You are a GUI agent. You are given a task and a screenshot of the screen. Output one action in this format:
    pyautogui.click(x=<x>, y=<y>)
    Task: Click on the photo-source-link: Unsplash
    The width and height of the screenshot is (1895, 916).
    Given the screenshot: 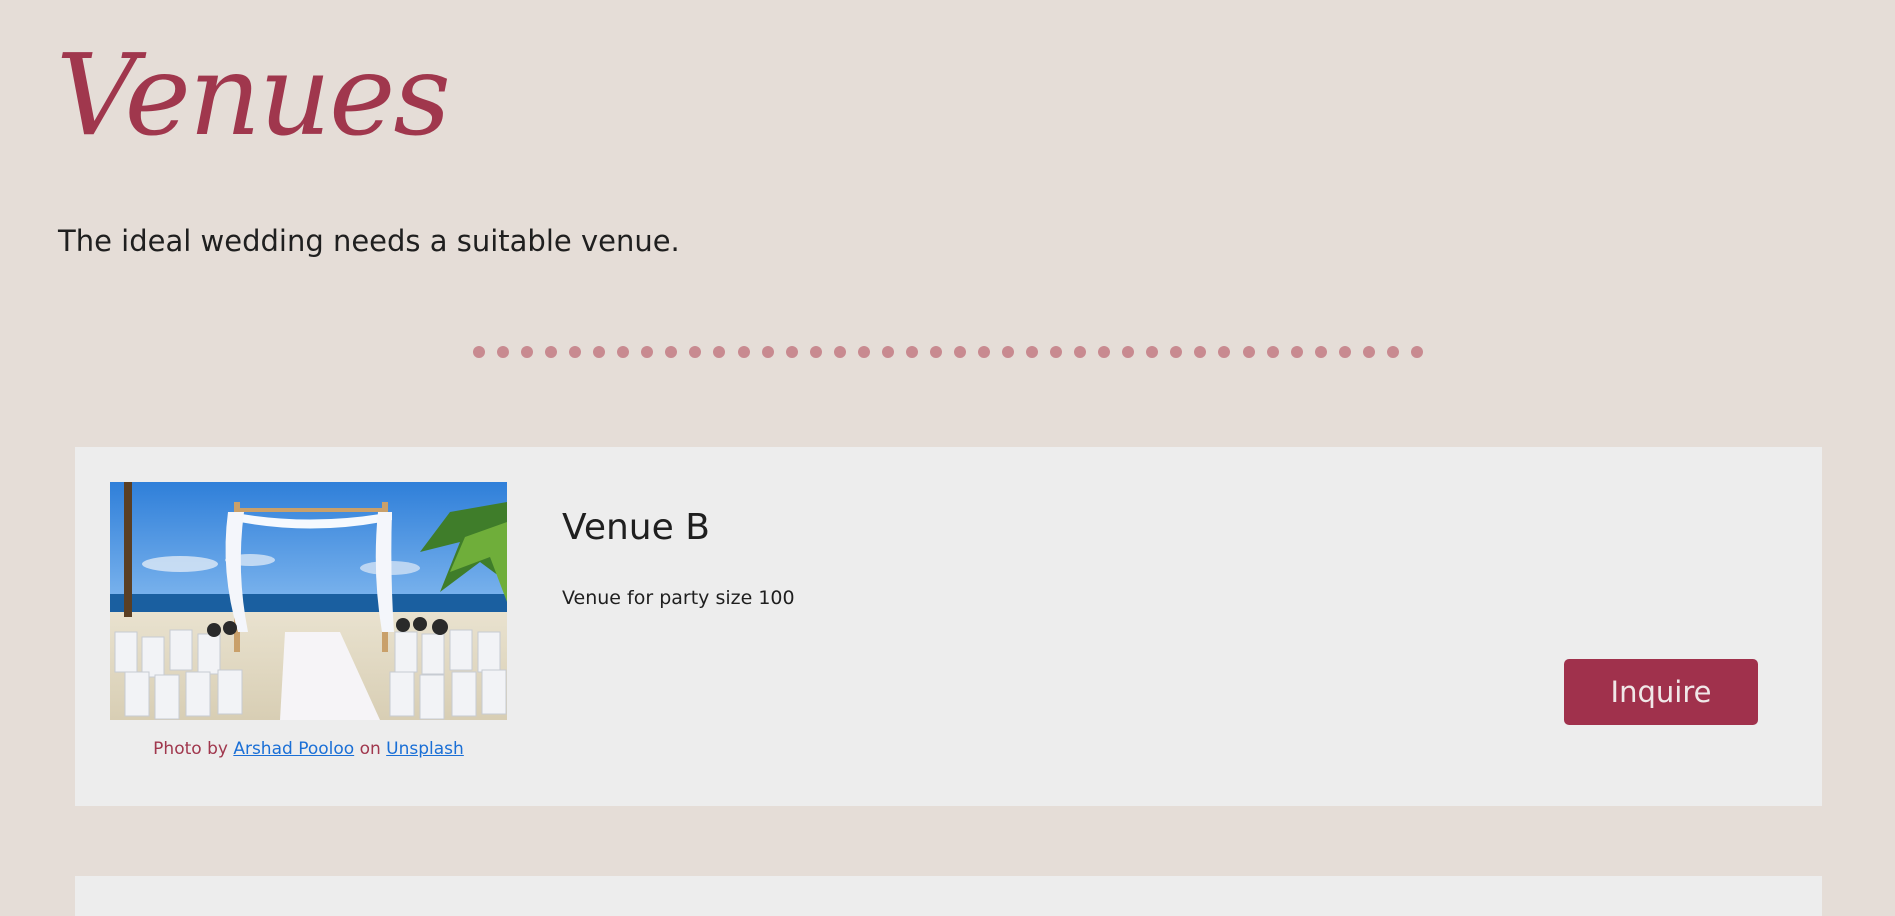 What is the action you would take?
    pyautogui.click(x=425, y=749)
    